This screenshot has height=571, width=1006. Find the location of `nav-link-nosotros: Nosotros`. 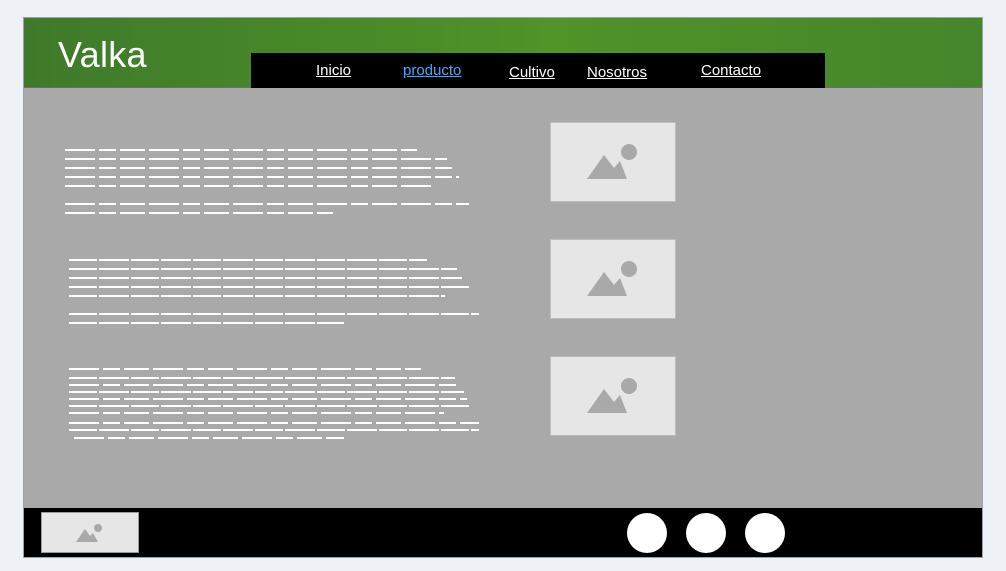

nav-link-nosotros: Nosotros is located at coordinates (617, 72).